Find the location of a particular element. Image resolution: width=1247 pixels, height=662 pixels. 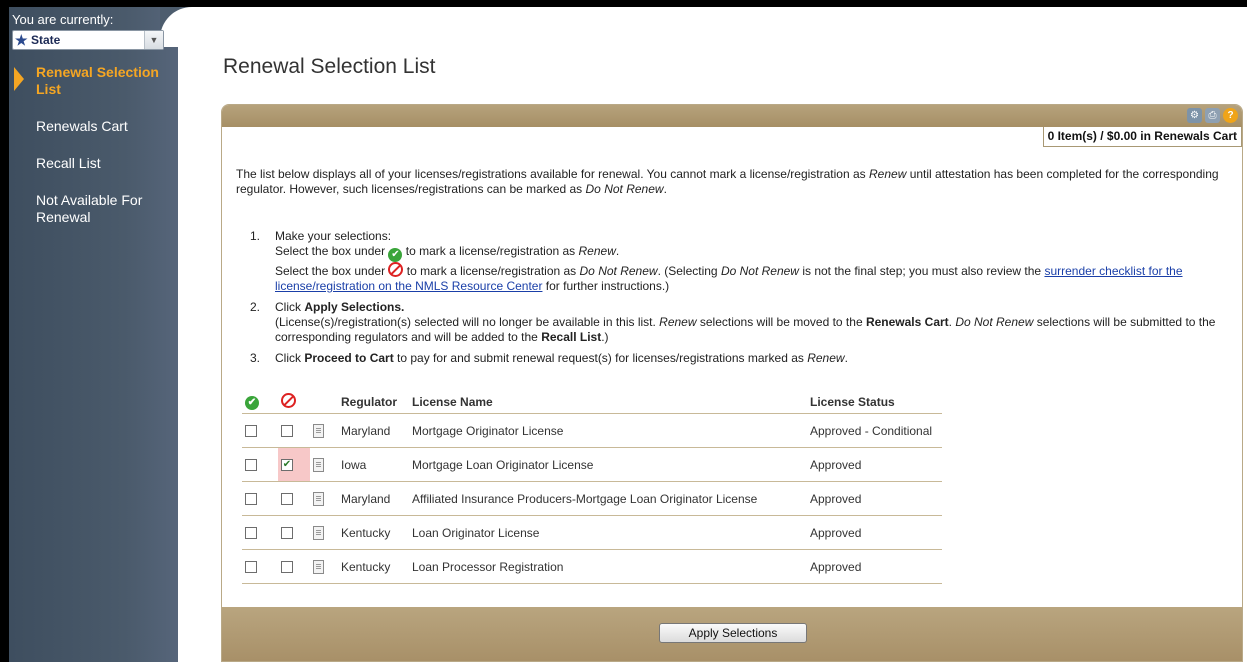

regulator-header: Regulator is located at coordinates (369, 402).